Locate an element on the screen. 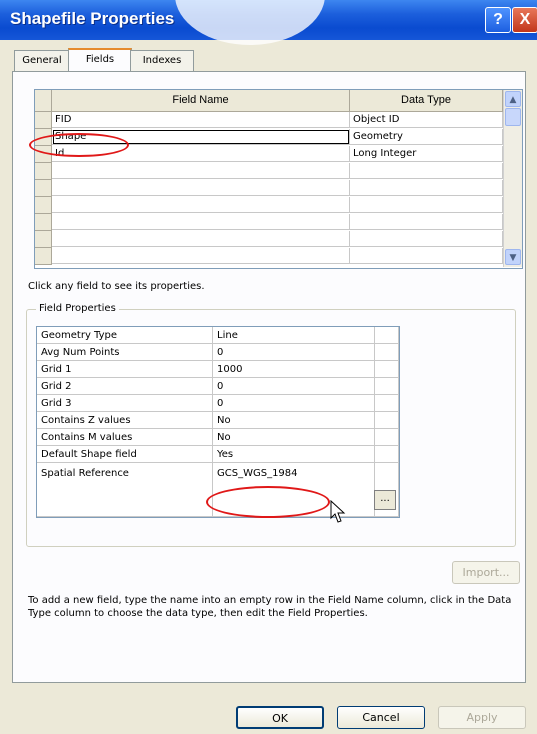  property-label: Grid 2 is located at coordinates (125, 386).